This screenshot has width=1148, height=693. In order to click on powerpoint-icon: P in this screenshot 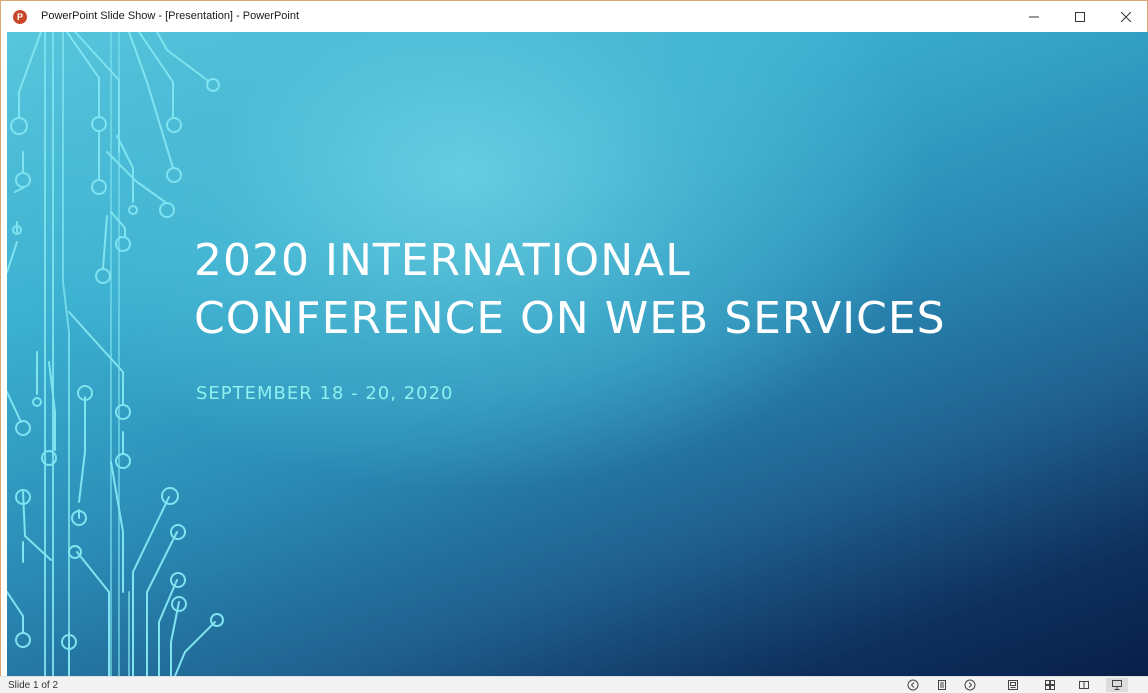, I will do `click(20, 17)`.